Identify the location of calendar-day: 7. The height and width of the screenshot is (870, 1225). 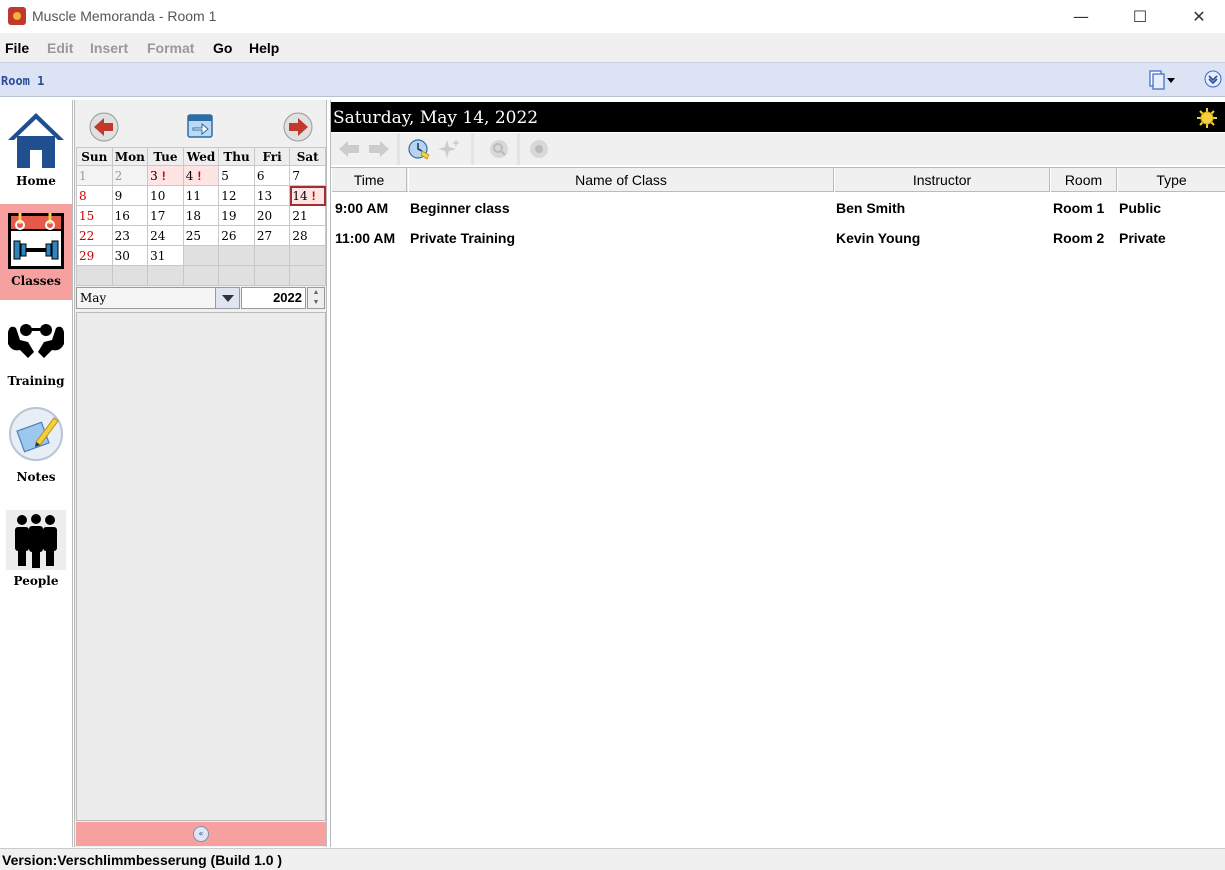
(307, 175).